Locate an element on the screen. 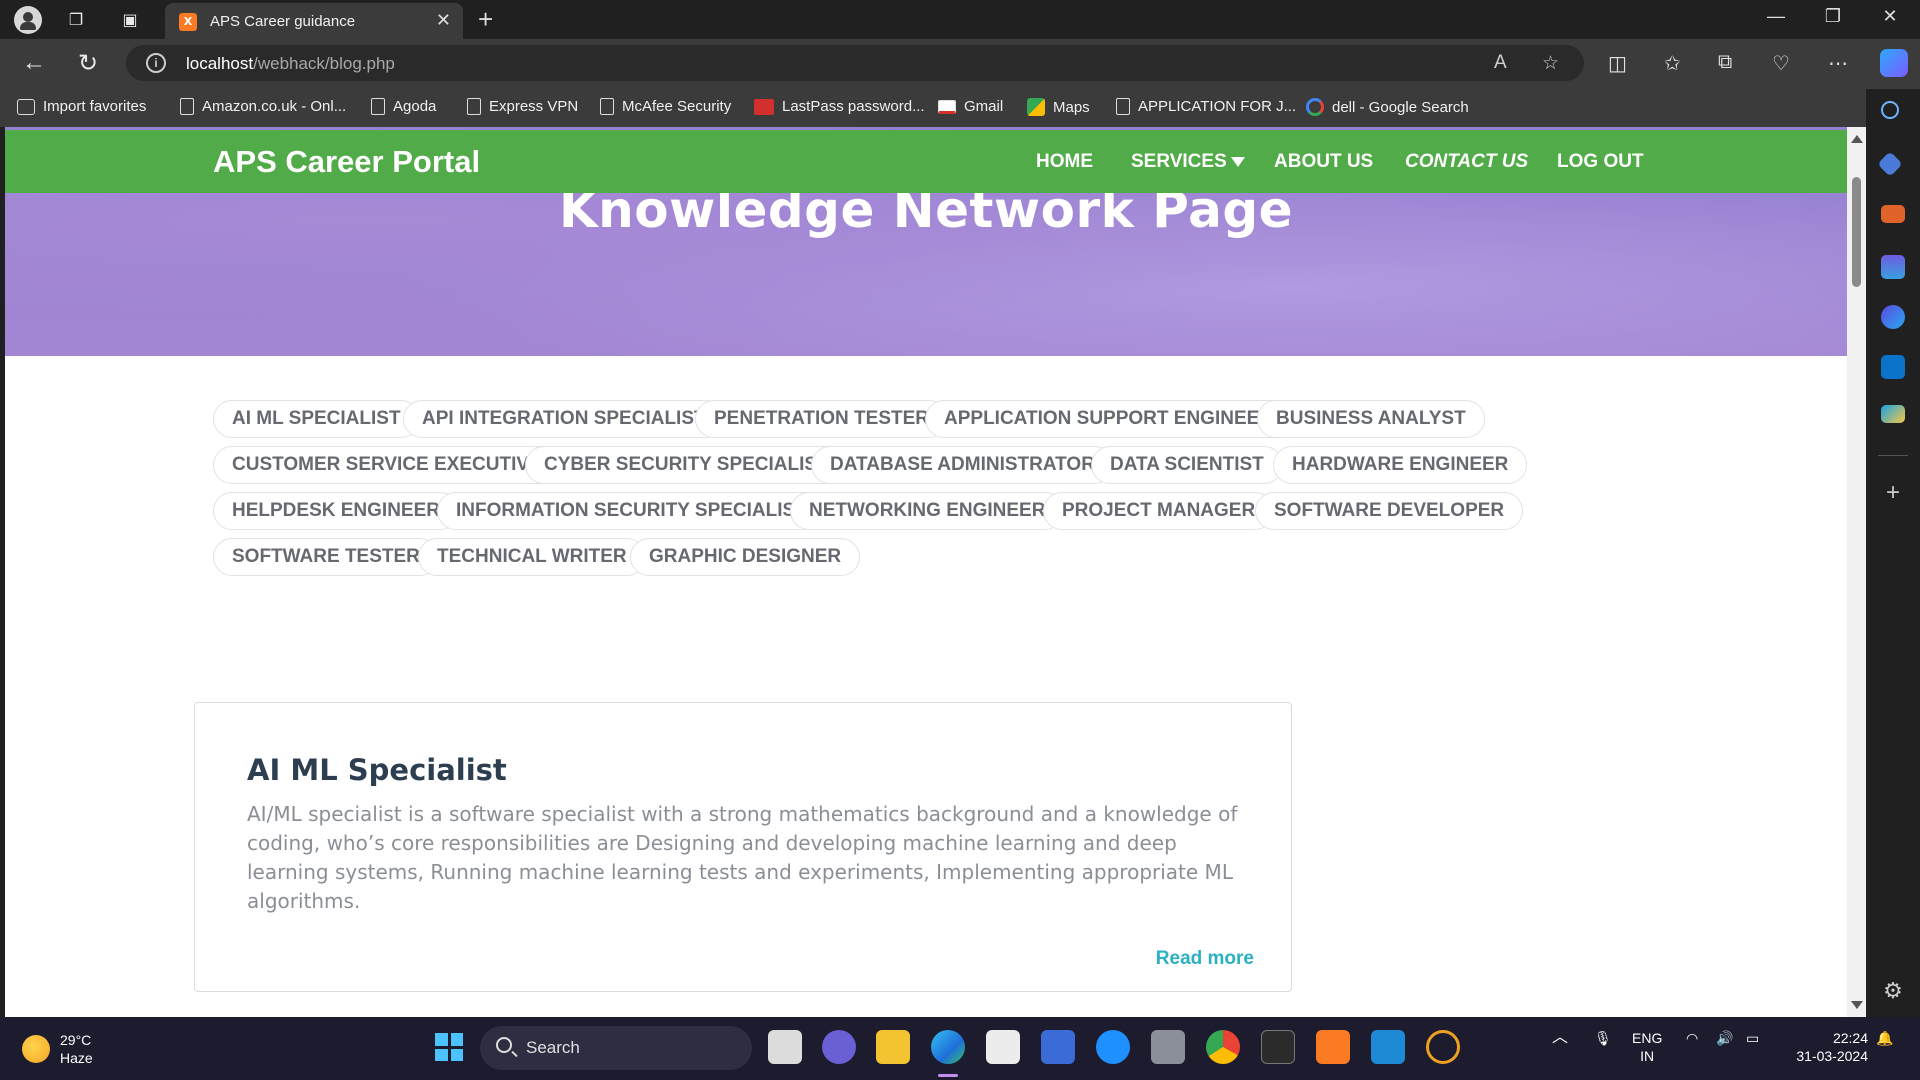  fav-maps: Maps is located at coordinates (1058, 107).